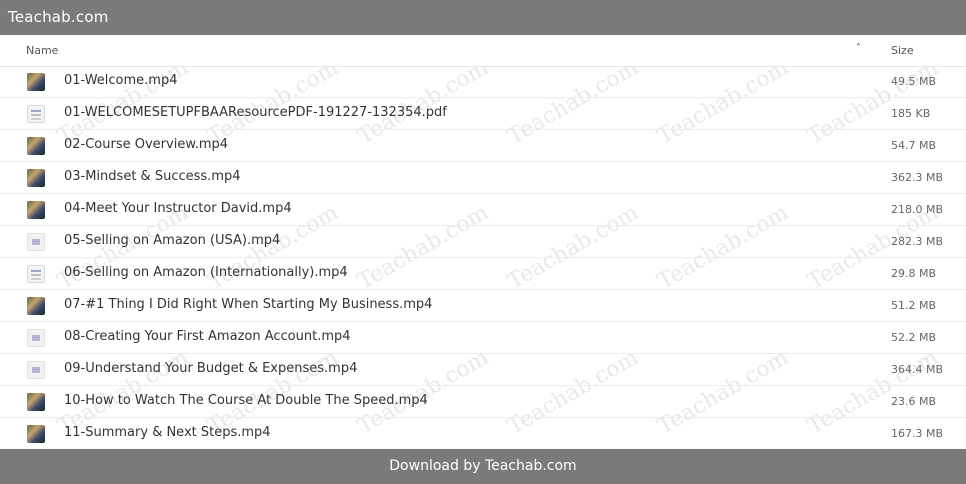  Describe the element at coordinates (914, 145) in the screenshot. I see `file-size: 54.7 MB` at that location.